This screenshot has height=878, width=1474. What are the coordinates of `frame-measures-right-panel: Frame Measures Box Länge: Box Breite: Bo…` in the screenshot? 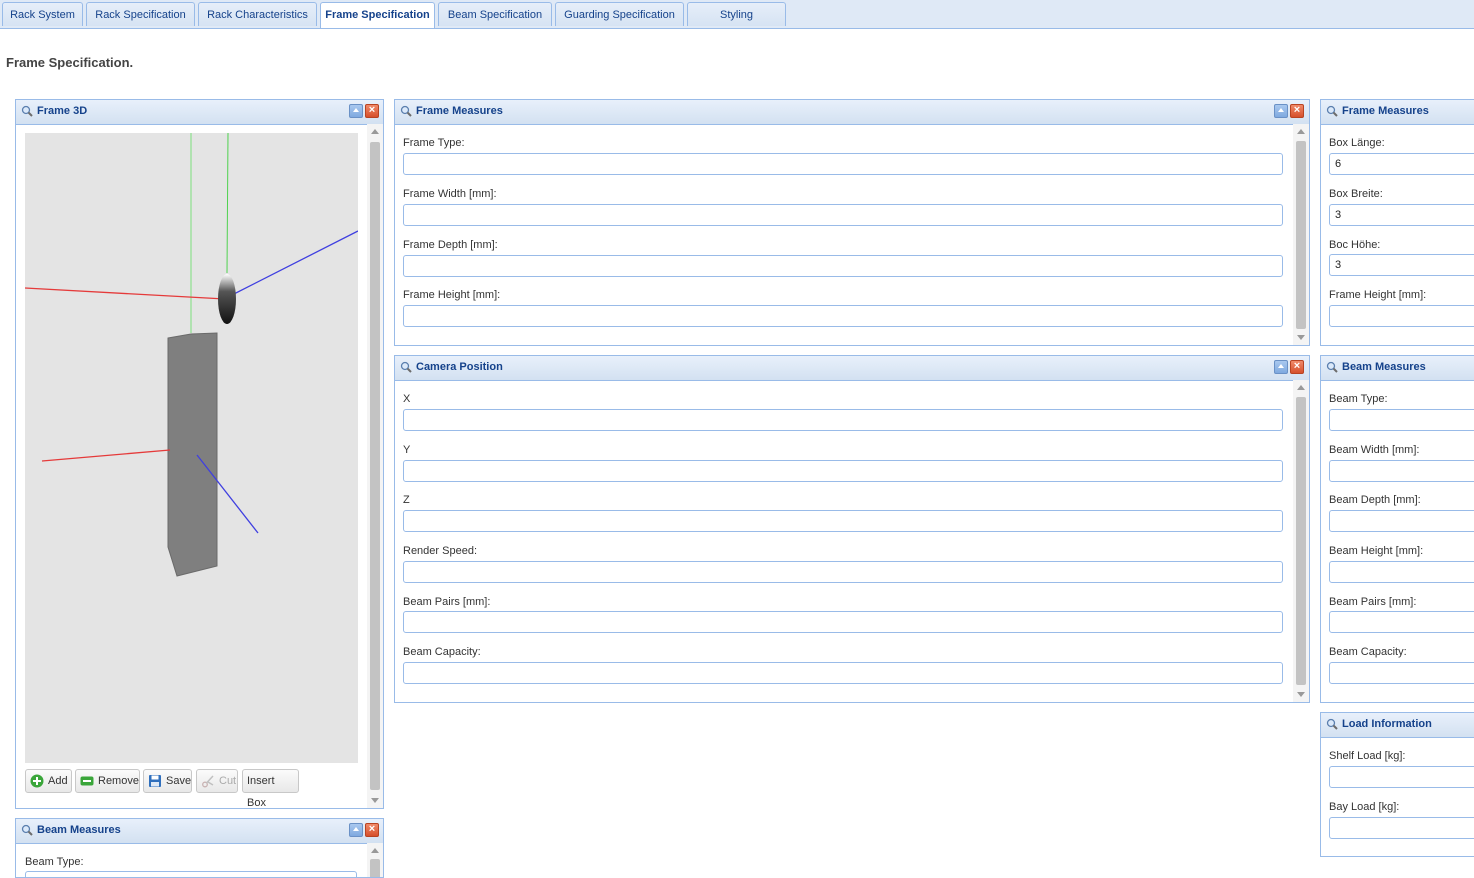 It's located at (1397, 222).